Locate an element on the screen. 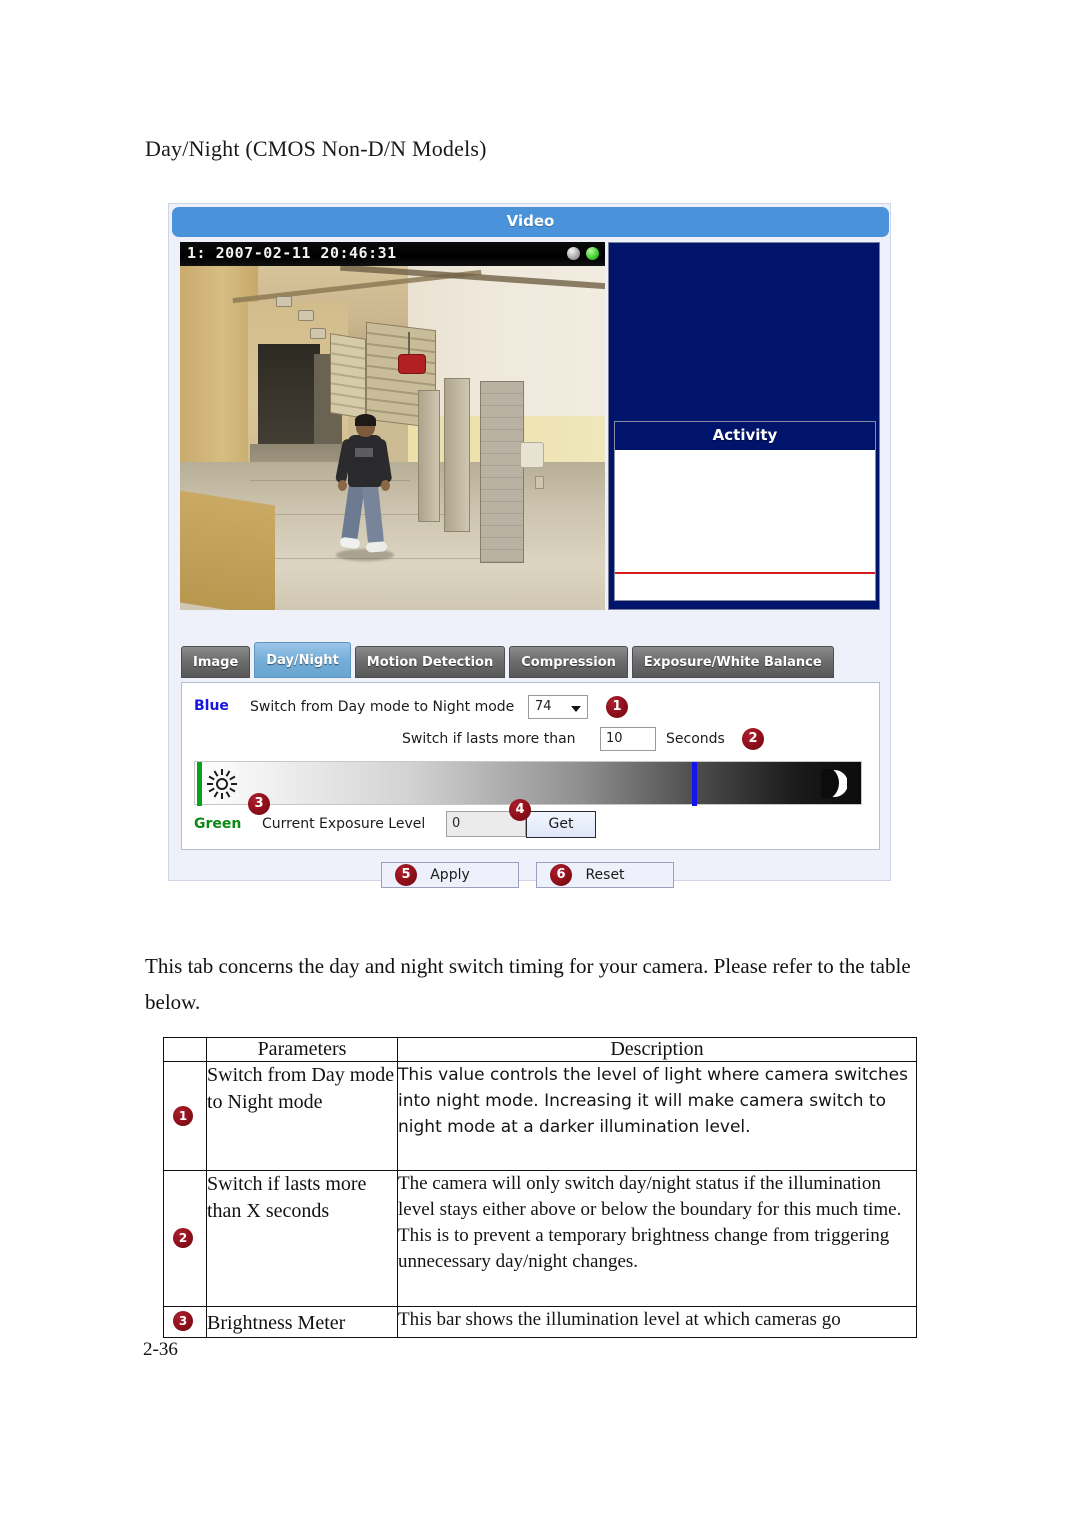 This screenshot has width=1080, height=1528. video-osd-bar: 1: 2007-02-11 20:46:31 is located at coordinates (392, 254).